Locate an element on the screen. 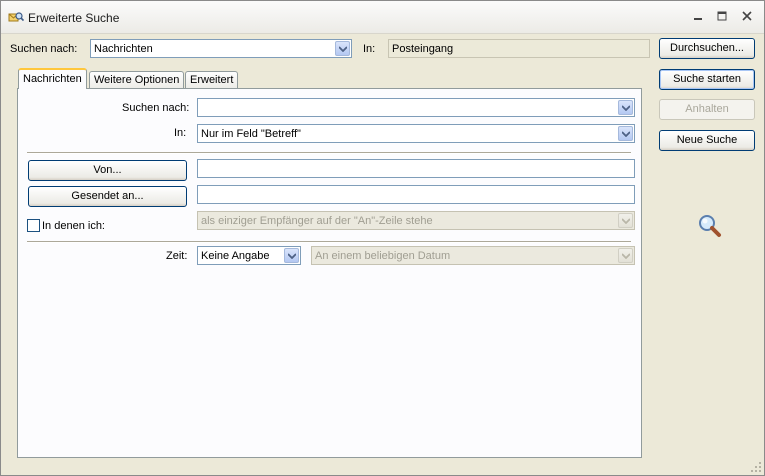 Image resolution: width=765 pixels, height=476 pixels. search-for-dropdown-button is located at coordinates (342, 48).